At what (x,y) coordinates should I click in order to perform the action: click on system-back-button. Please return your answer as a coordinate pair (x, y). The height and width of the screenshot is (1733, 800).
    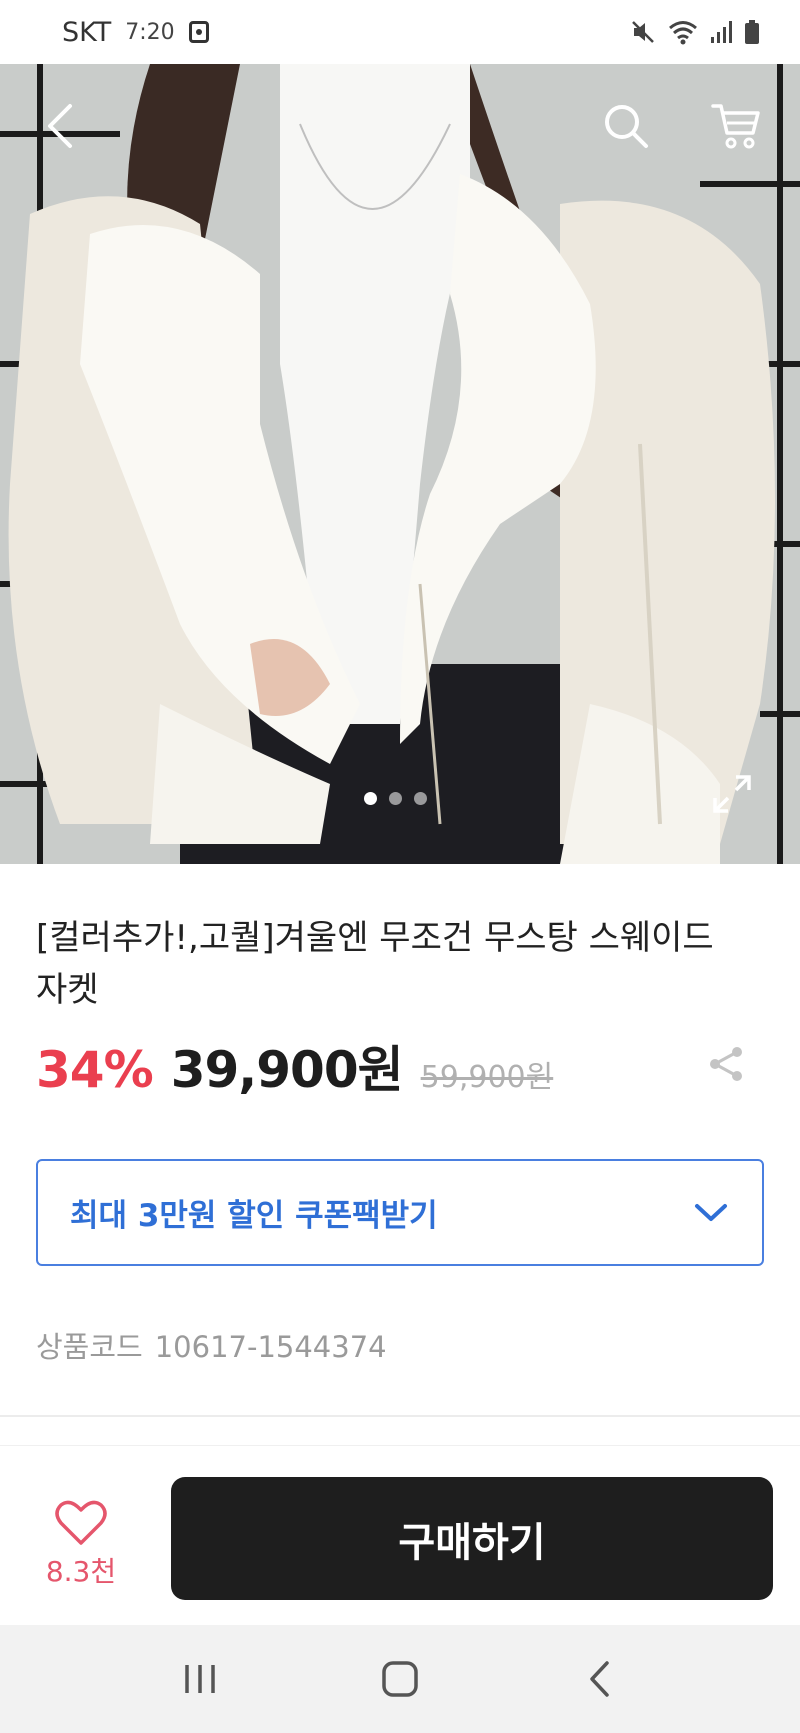
    Looking at the image, I should click on (600, 1679).